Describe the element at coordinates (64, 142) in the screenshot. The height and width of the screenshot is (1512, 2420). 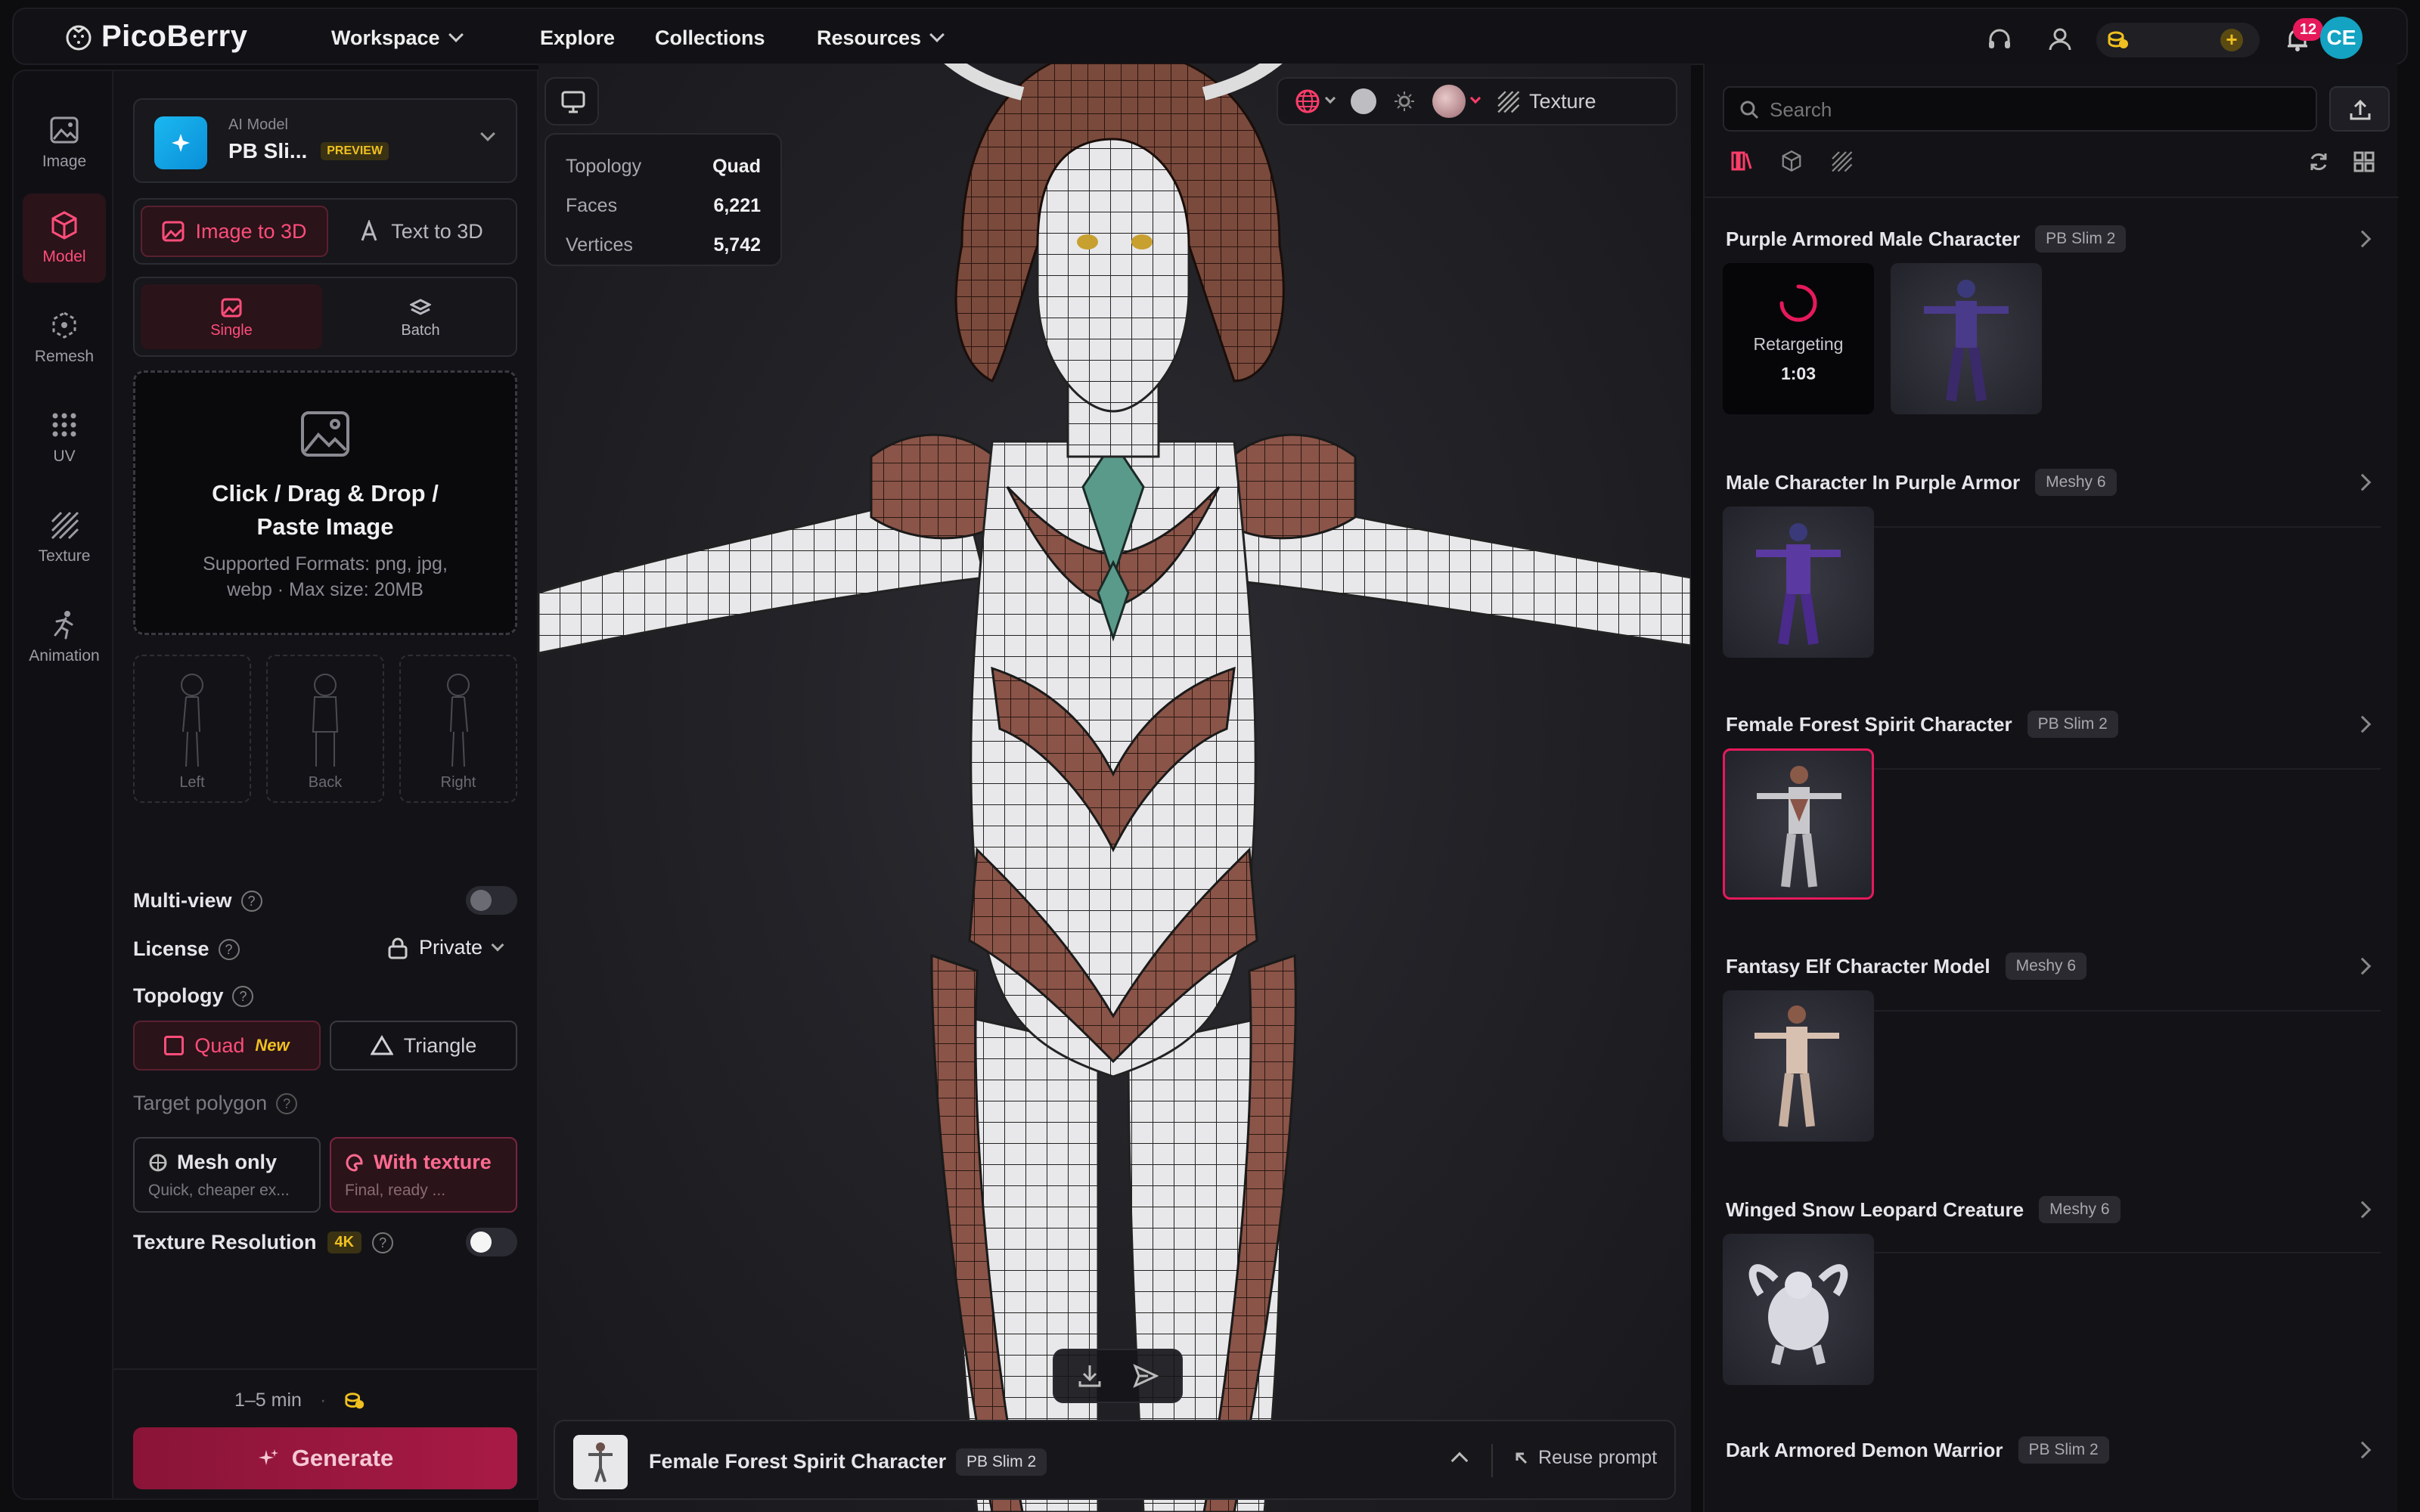
I see `rail-item-image: Image` at that location.